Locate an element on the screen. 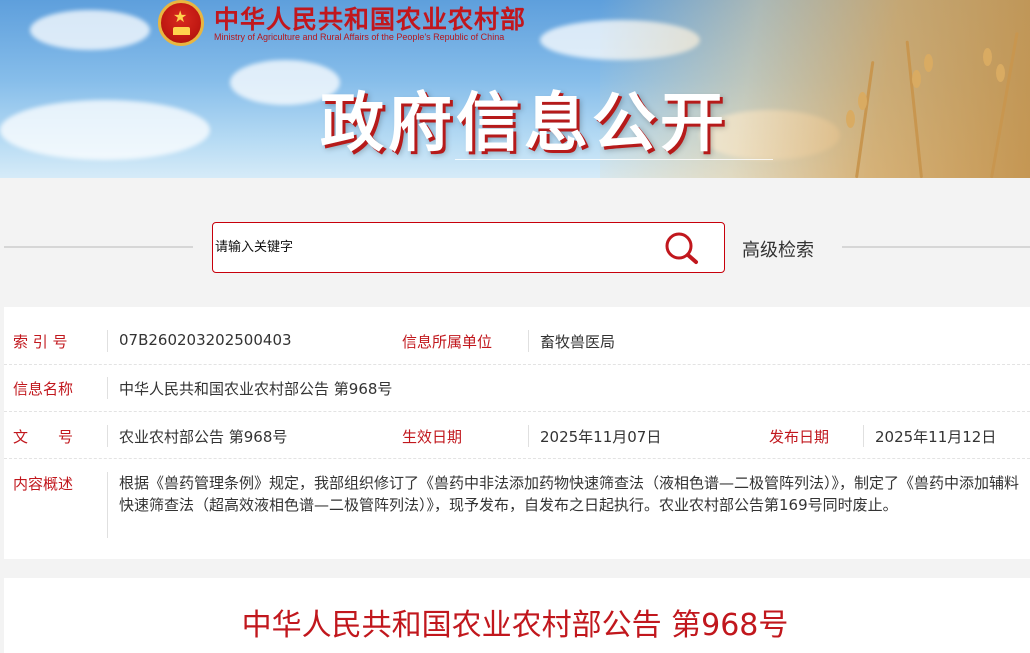 This screenshot has width=1030, height=653. effective-date-label: 生效日期 is located at coordinates (432, 437).